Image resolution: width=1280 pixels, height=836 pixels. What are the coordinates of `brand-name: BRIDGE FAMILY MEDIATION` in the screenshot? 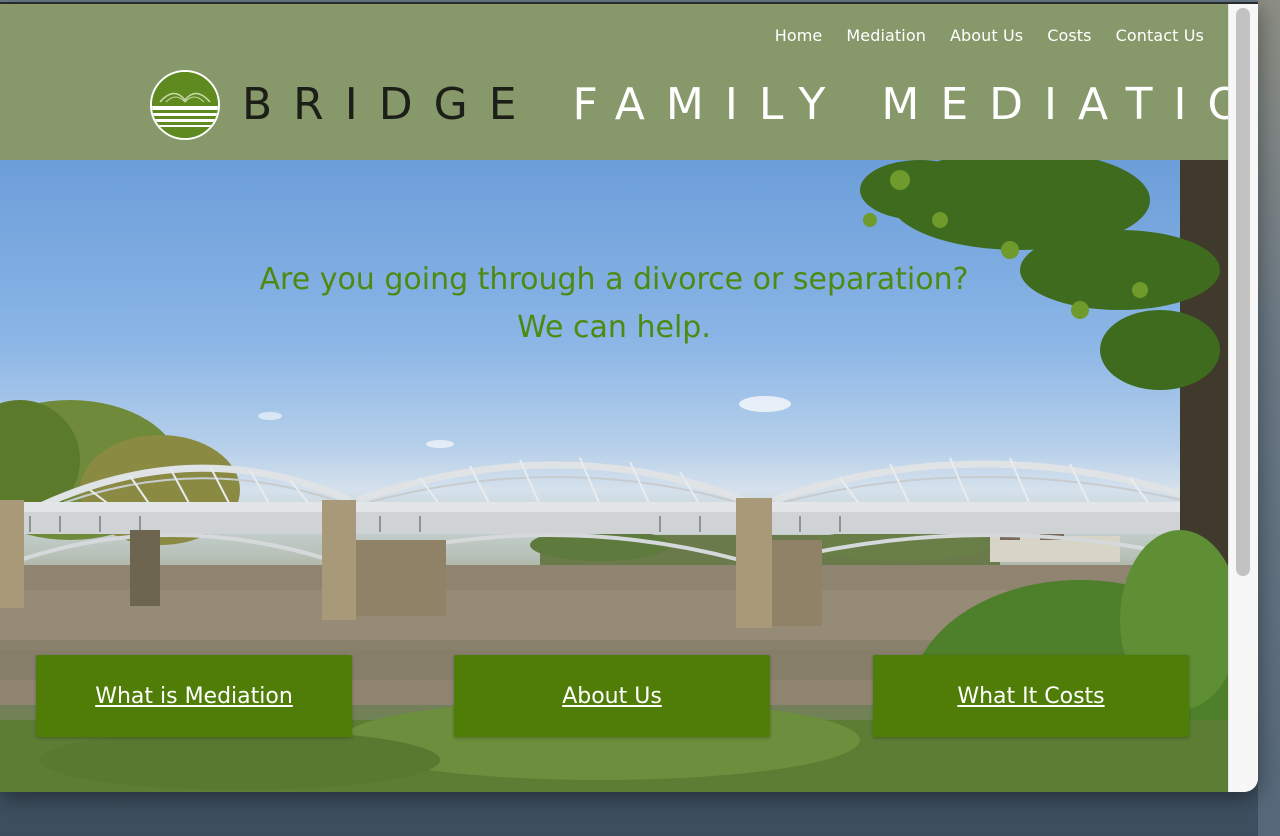 It's located at (735, 105).